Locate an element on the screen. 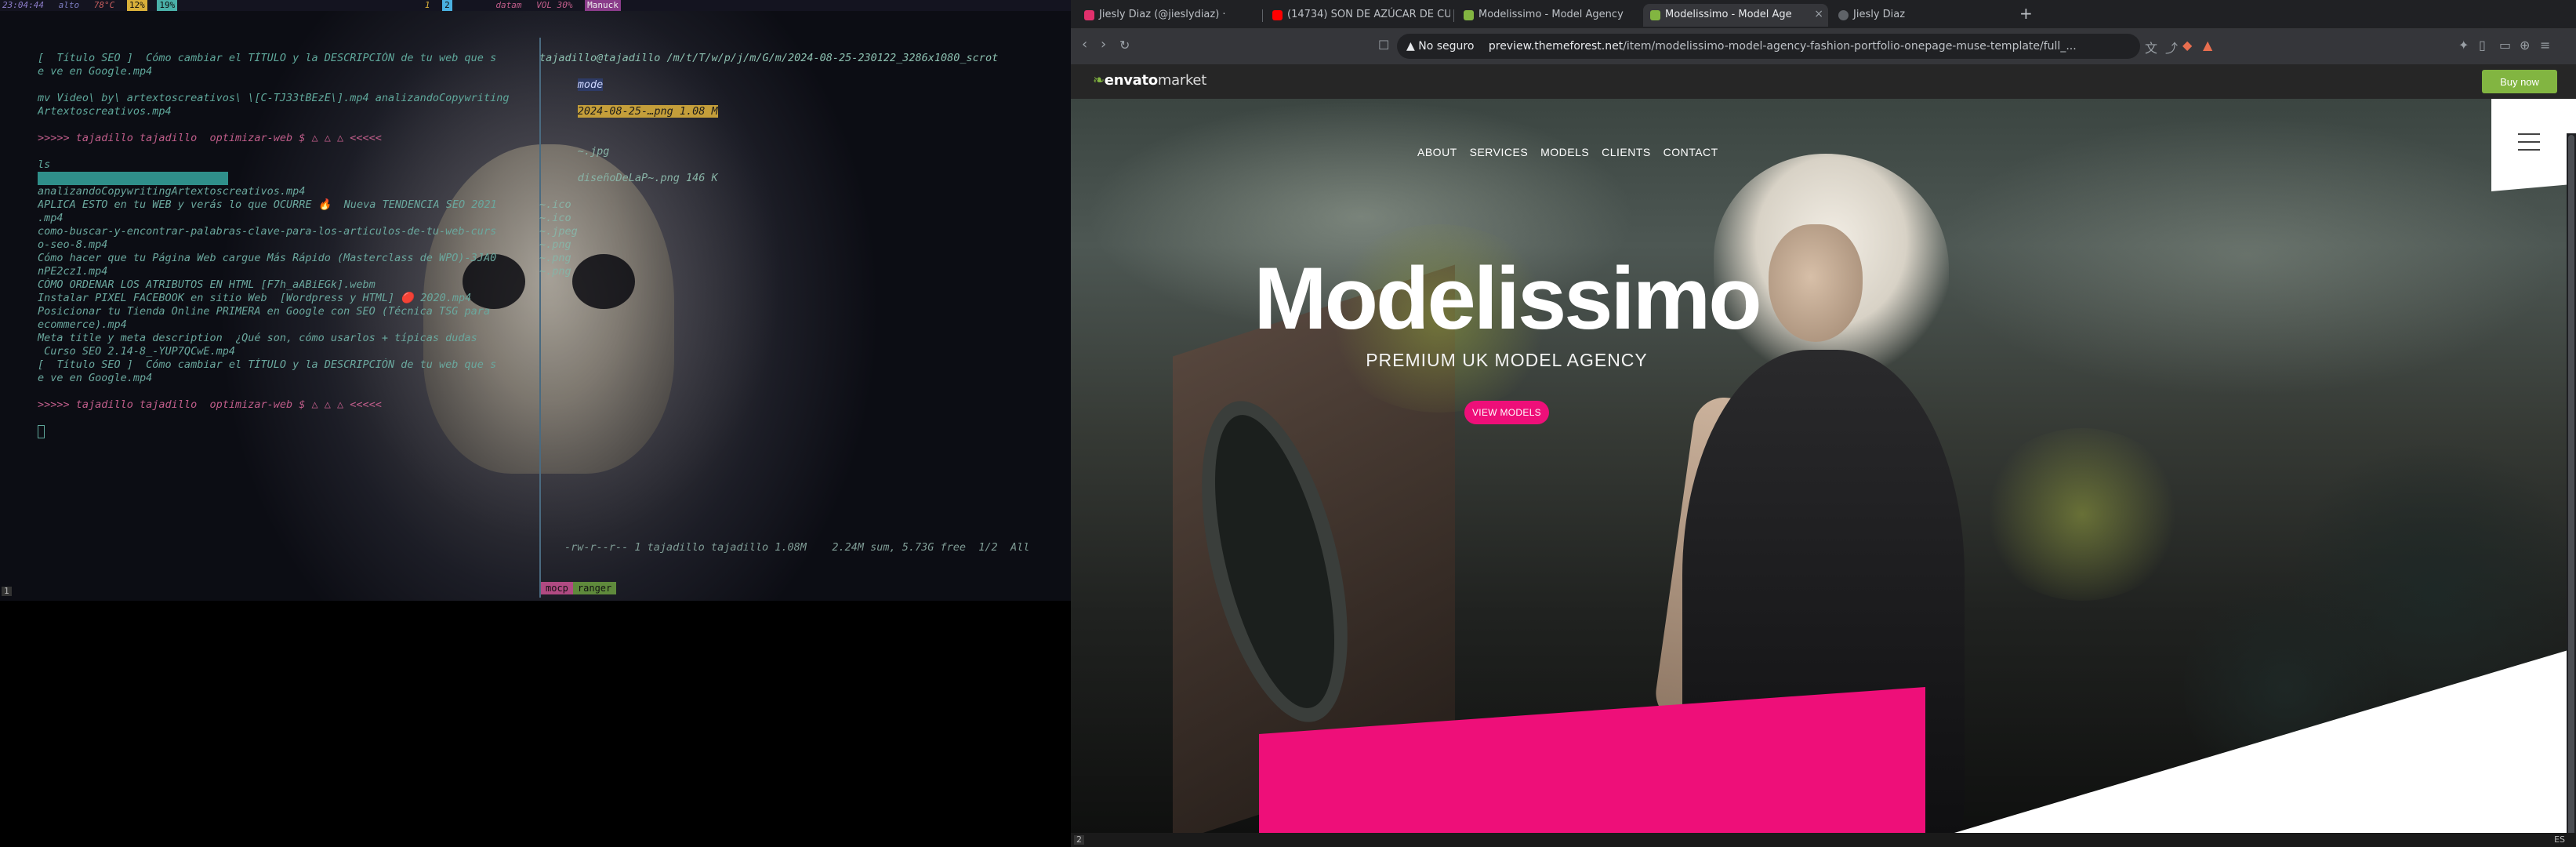 Image resolution: width=2576 pixels, height=847 pixels. file-entry: ecommerce).mp4 is located at coordinates (83, 324).